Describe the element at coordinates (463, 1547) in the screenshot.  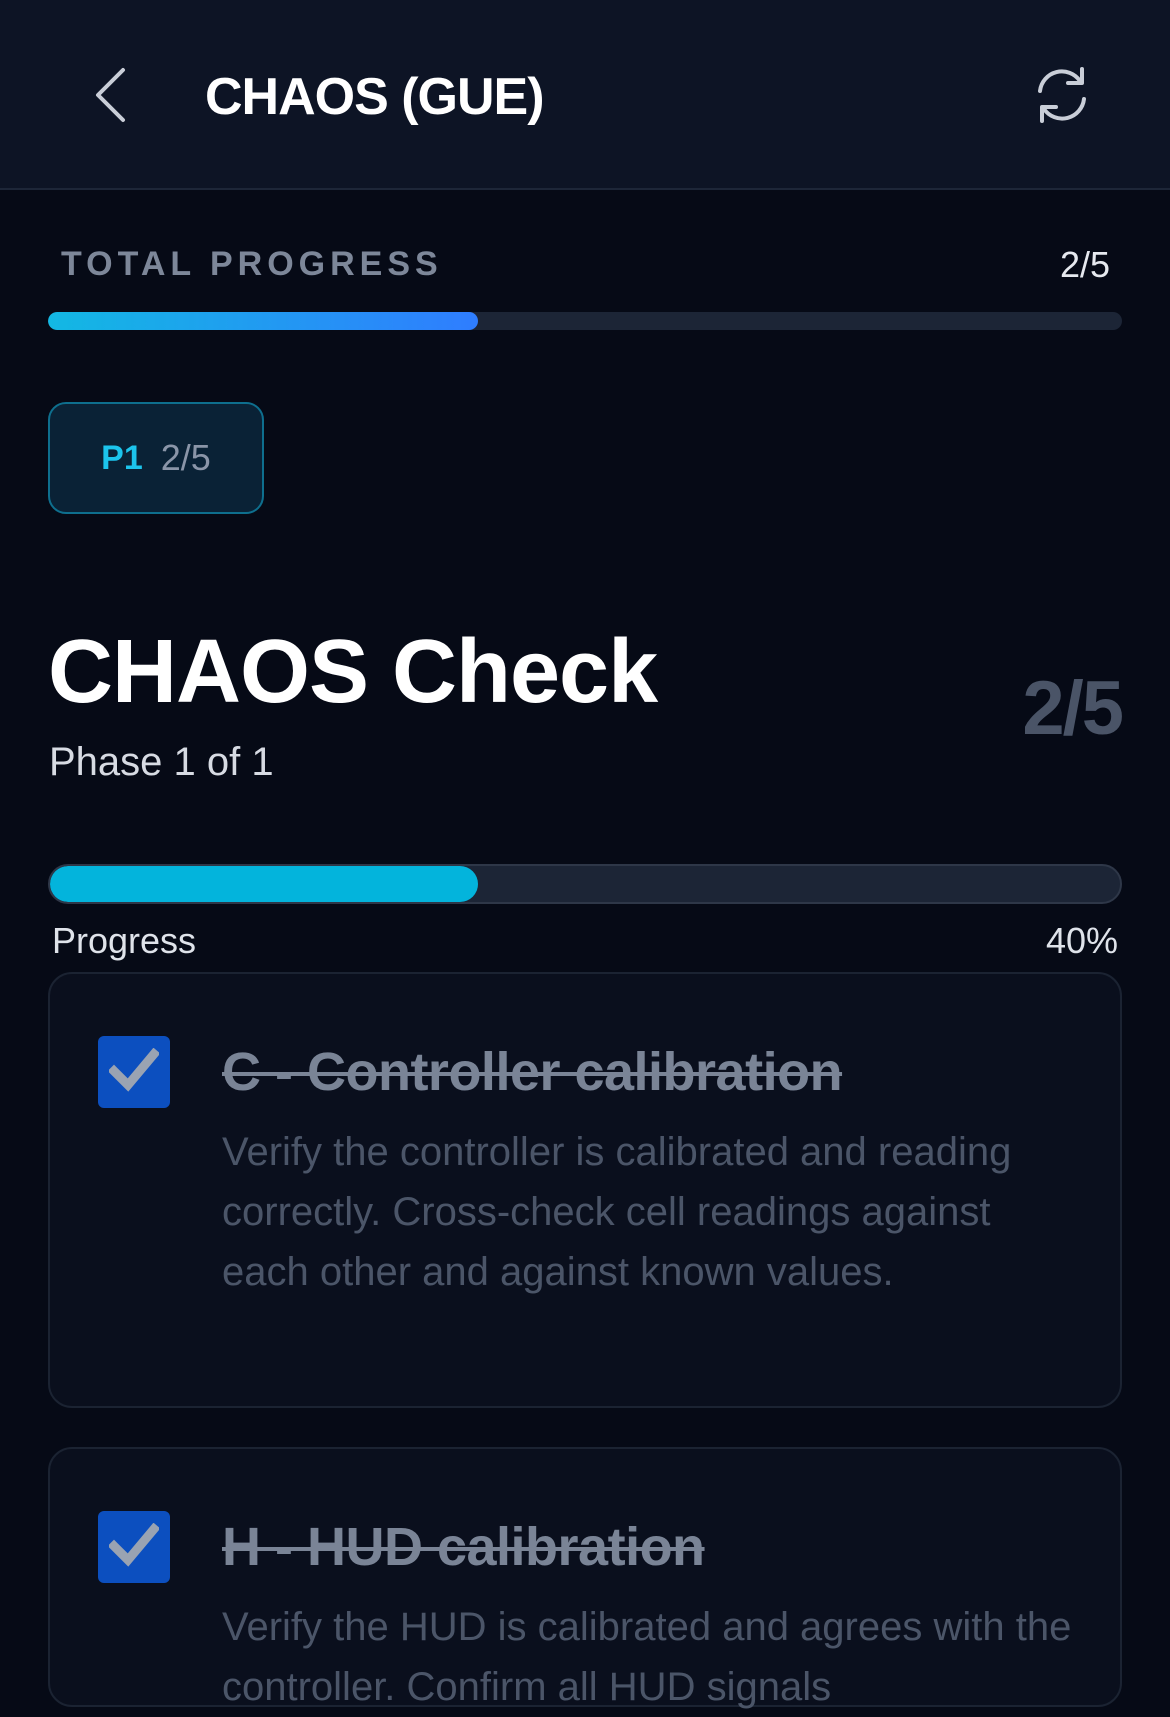
I see `checklist-item-title: H - HUD calibration` at that location.